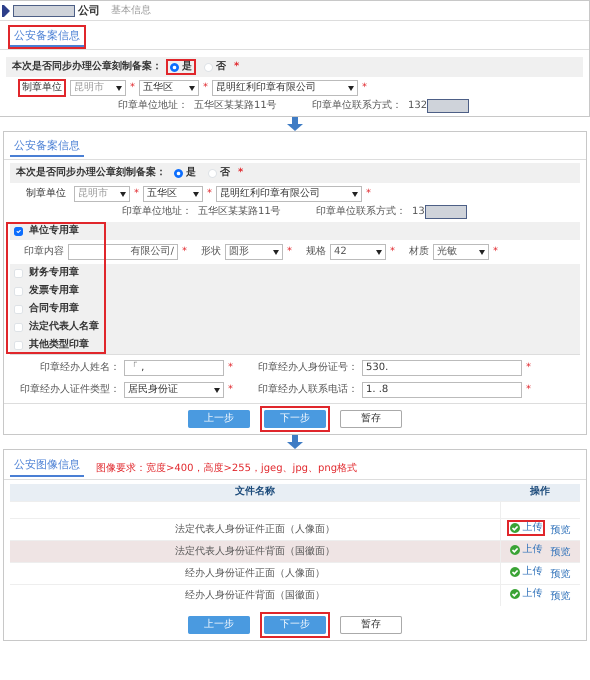  Describe the element at coordinates (54, 231) in the screenshot. I see `checkbox-label: 单位专用章` at that location.